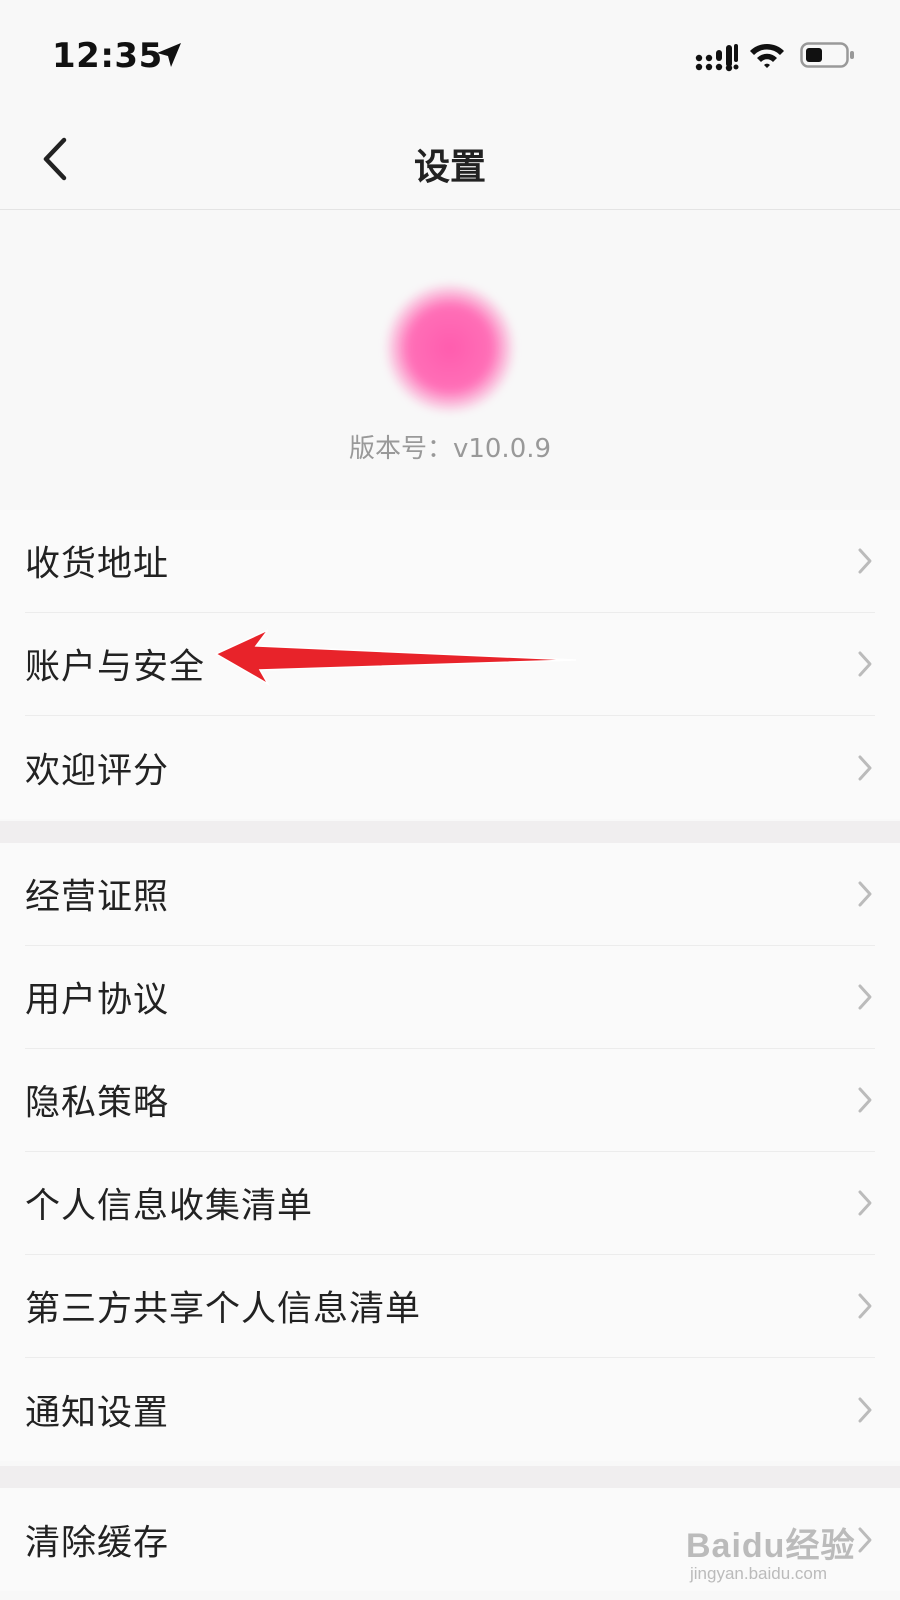 This screenshot has width=900, height=1600. I want to click on watermark: Baidu经验 jingyan.baidu.com, so click(781, 1553).